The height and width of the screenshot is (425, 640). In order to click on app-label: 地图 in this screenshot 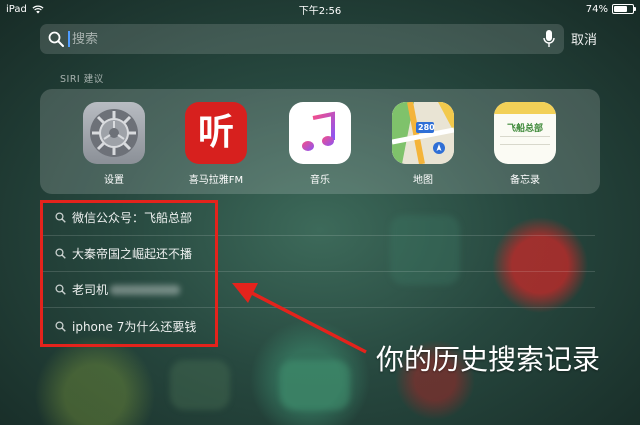, I will do `click(423, 180)`.